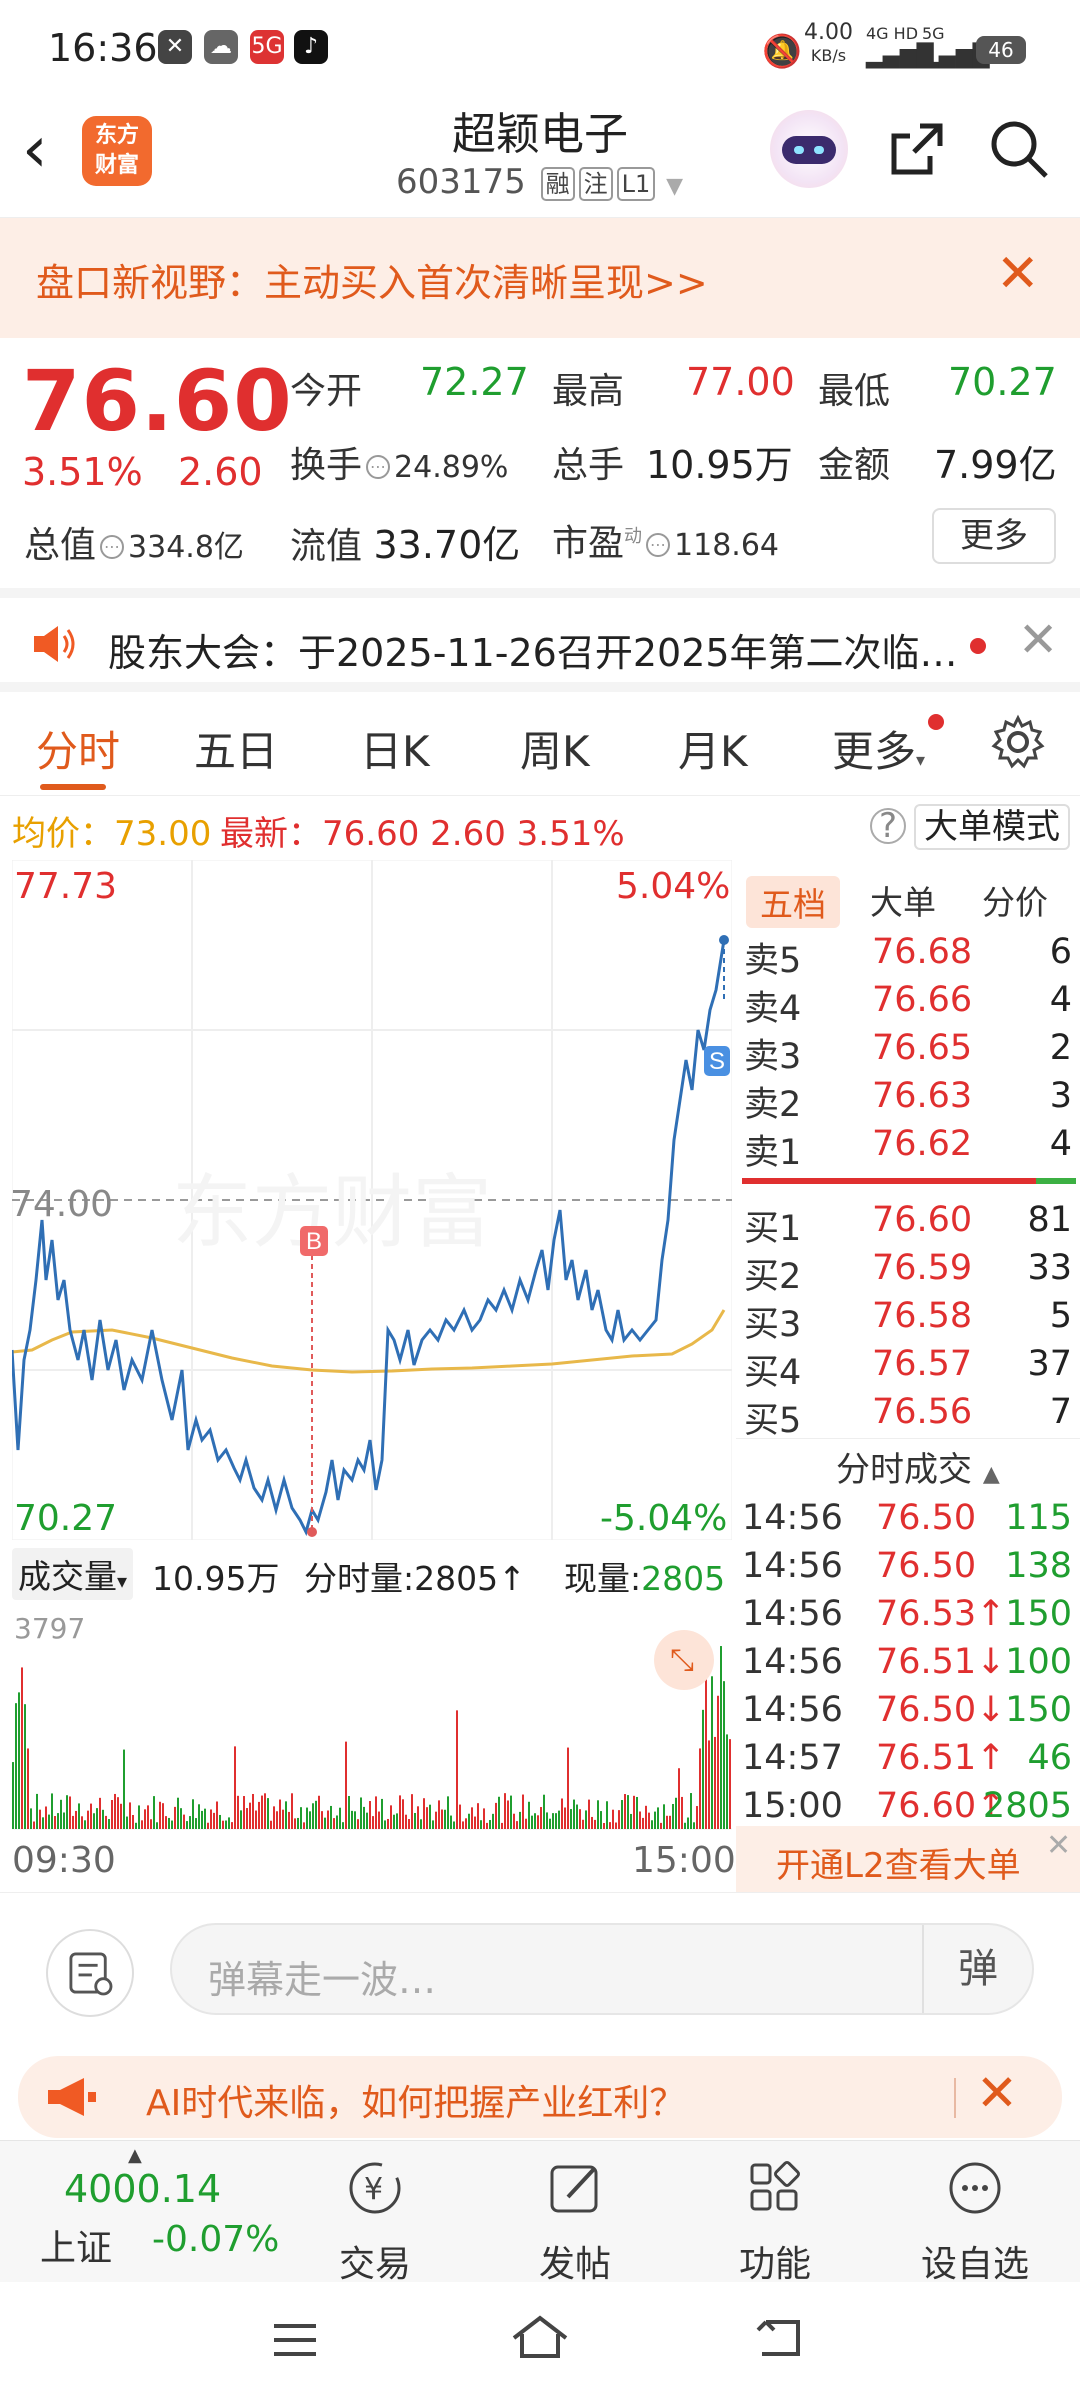  I want to click on volume-max: 3797, so click(50, 1628).